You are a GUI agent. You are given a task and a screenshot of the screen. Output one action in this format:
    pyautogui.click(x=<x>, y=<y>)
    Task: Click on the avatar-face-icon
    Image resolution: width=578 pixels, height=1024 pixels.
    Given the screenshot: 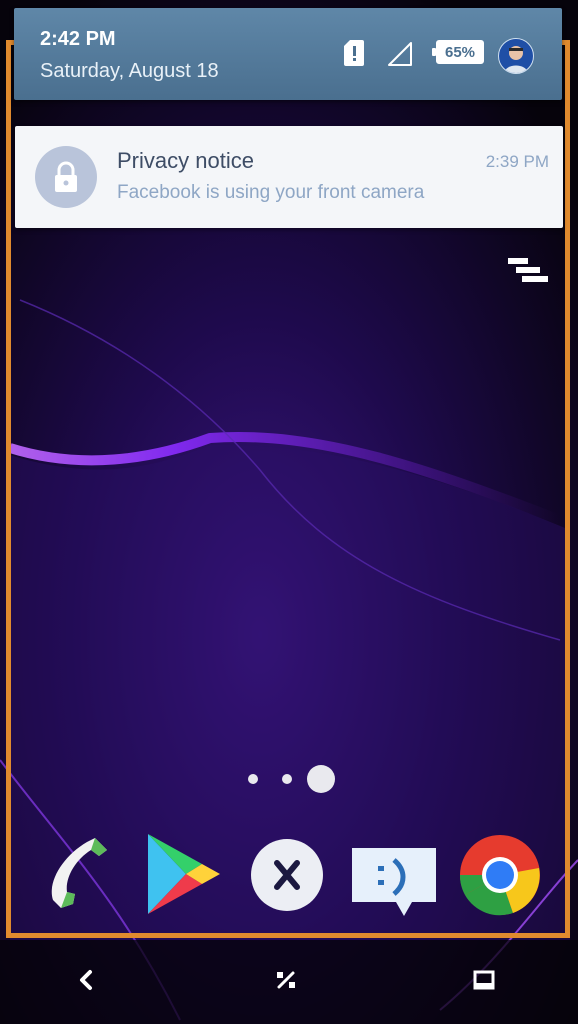 What is the action you would take?
    pyautogui.click(x=516, y=59)
    